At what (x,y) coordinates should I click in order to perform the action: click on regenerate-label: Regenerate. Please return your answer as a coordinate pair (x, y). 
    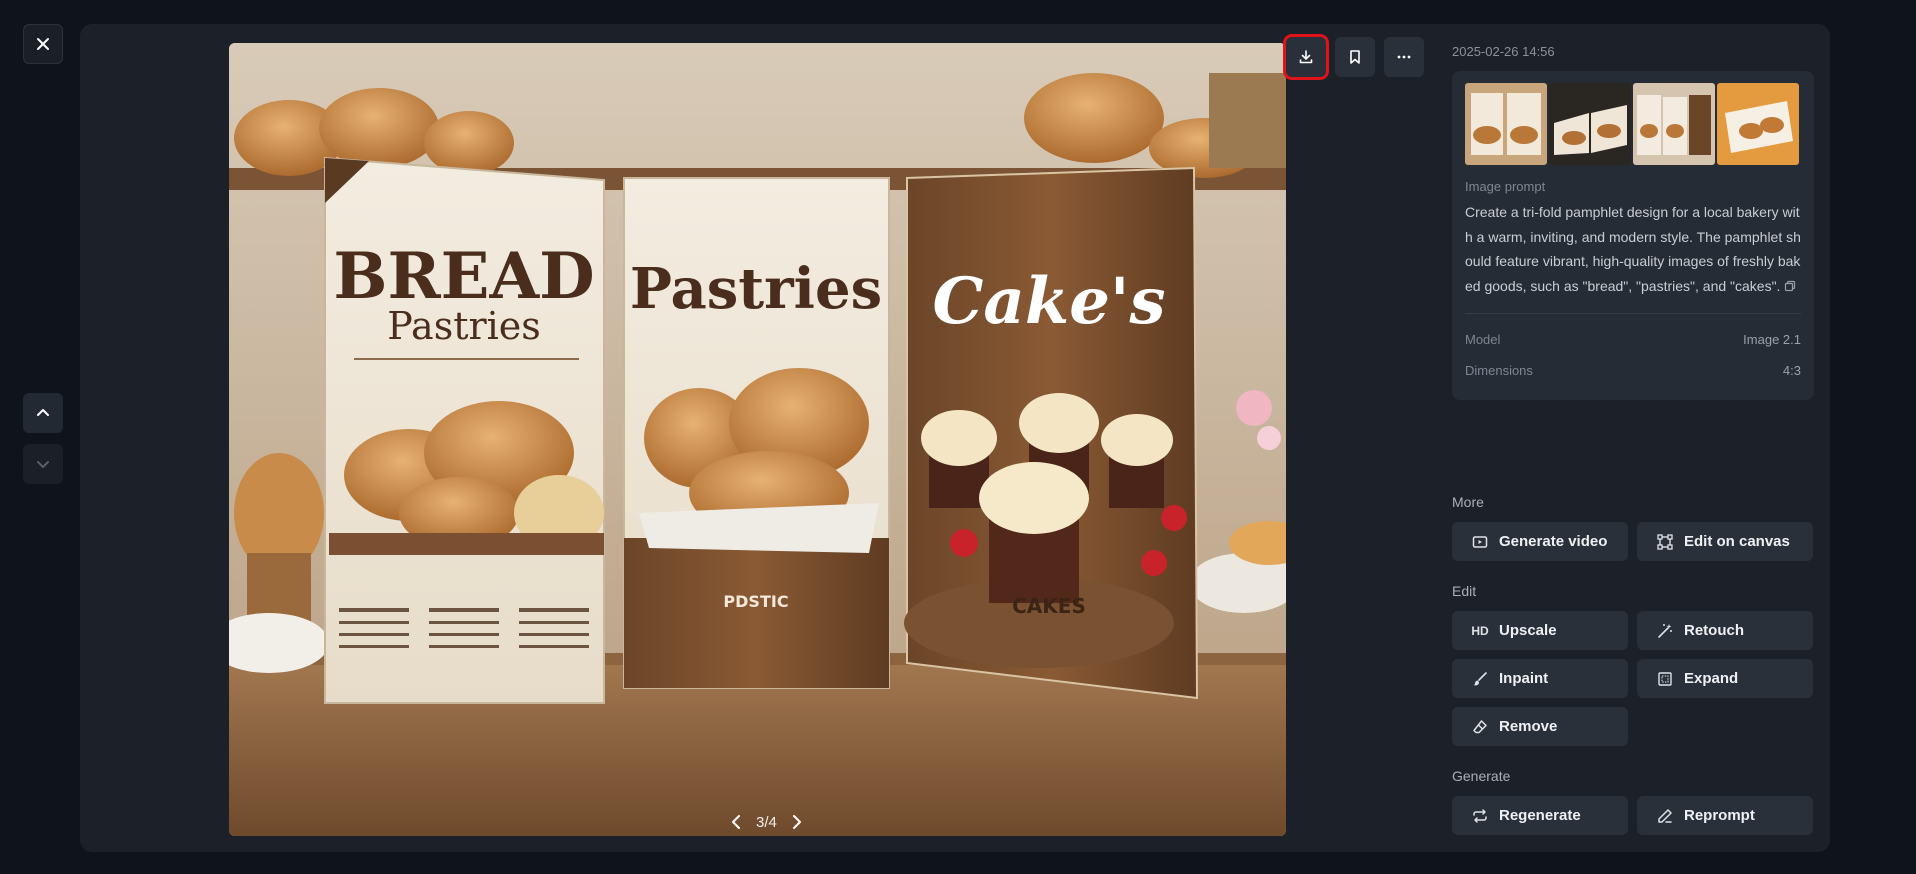
    Looking at the image, I should click on (1540, 815).